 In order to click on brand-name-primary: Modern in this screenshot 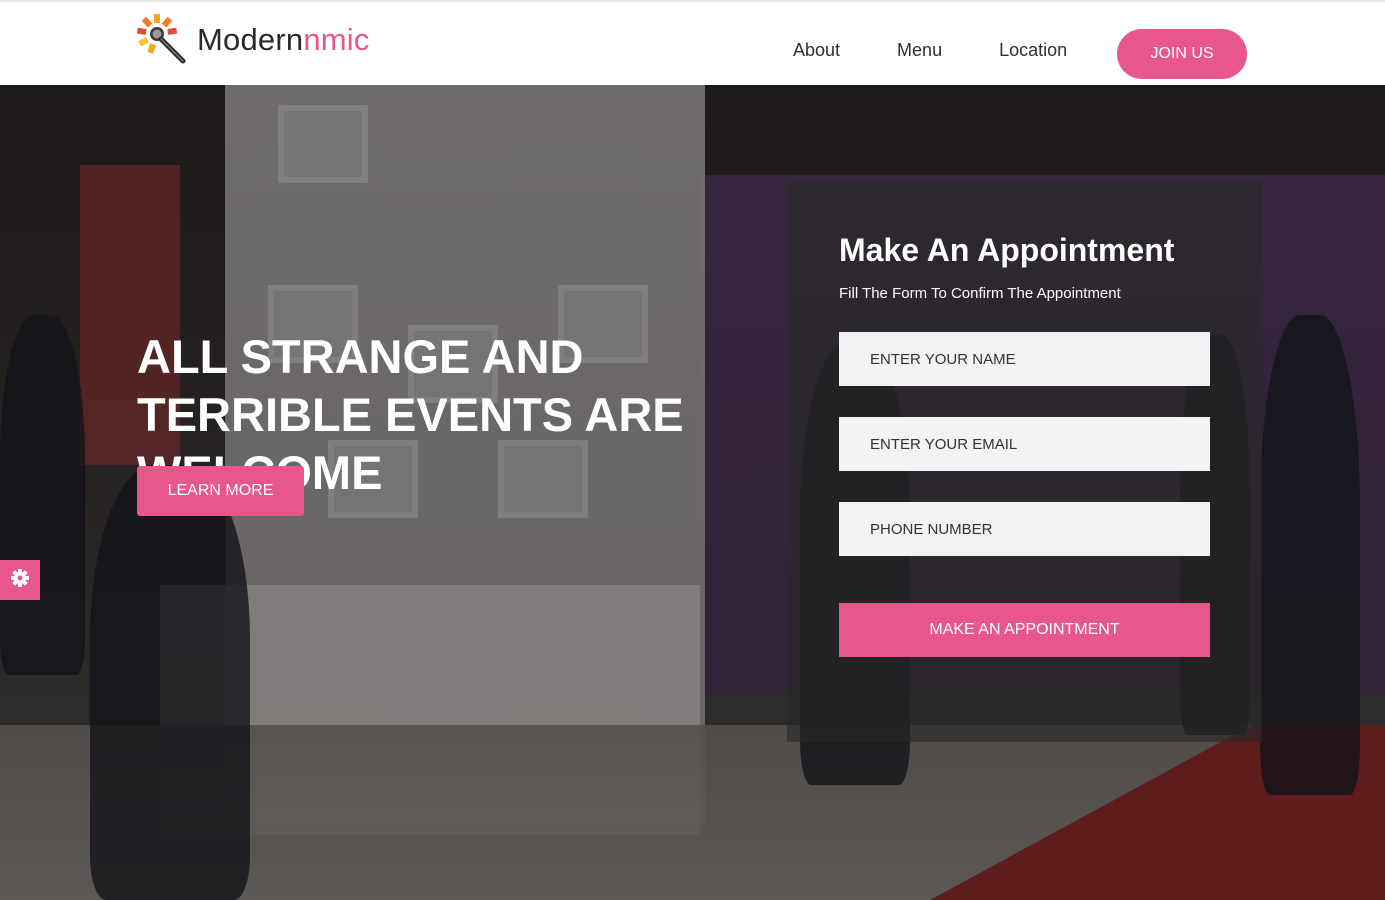, I will do `click(250, 39)`.